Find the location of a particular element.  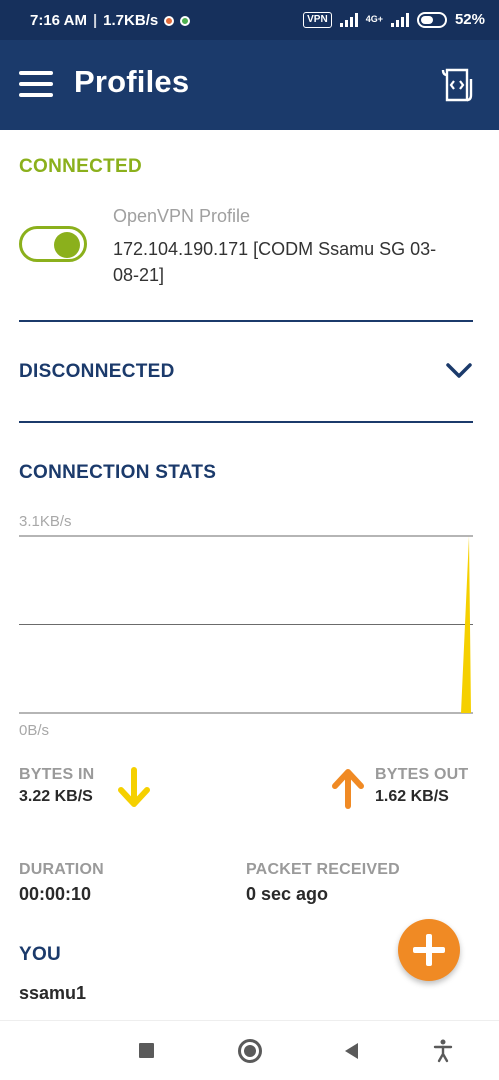

status-bar: 7:16 AM | 1.7KB/s VPN 4G+ 52% is located at coordinates (249, 20).